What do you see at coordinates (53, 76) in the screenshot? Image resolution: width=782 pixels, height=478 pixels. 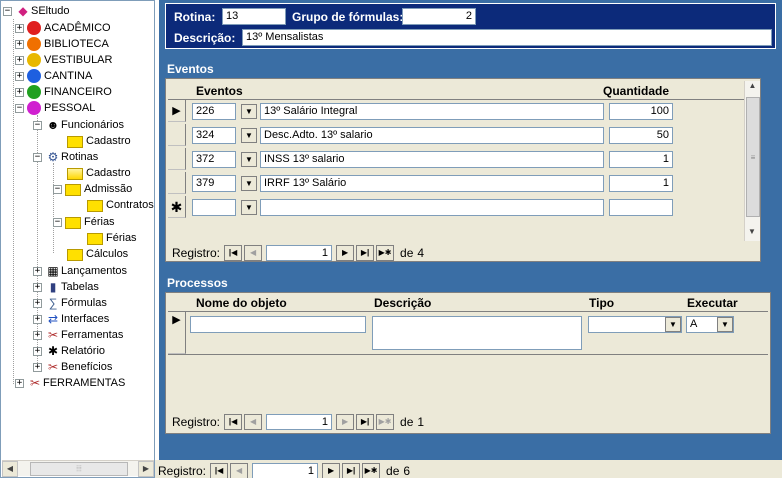 I see `tree-node-cantina: + CANTINA` at bounding box center [53, 76].